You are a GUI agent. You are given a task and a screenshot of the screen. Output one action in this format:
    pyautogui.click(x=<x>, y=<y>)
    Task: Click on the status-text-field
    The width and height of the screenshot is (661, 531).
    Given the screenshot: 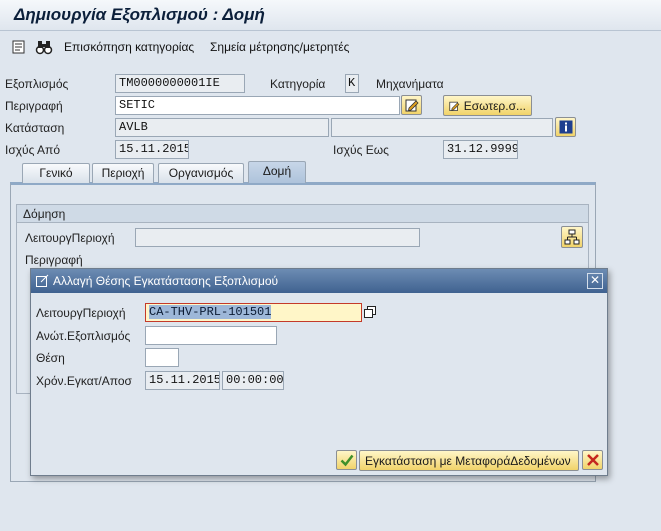 What is the action you would take?
    pyautogui.click(x=442, y=127)
    